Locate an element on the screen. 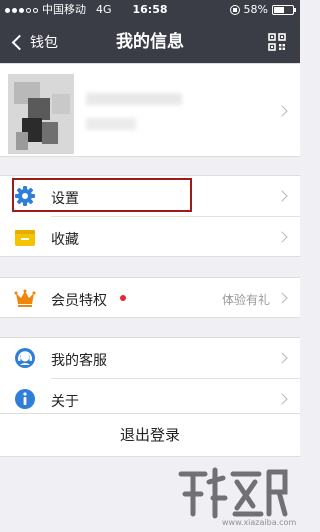 This screenshot has width=320, height=532. vip-item: 会员特权 体验有礼 is located at coordinates (150, 298).